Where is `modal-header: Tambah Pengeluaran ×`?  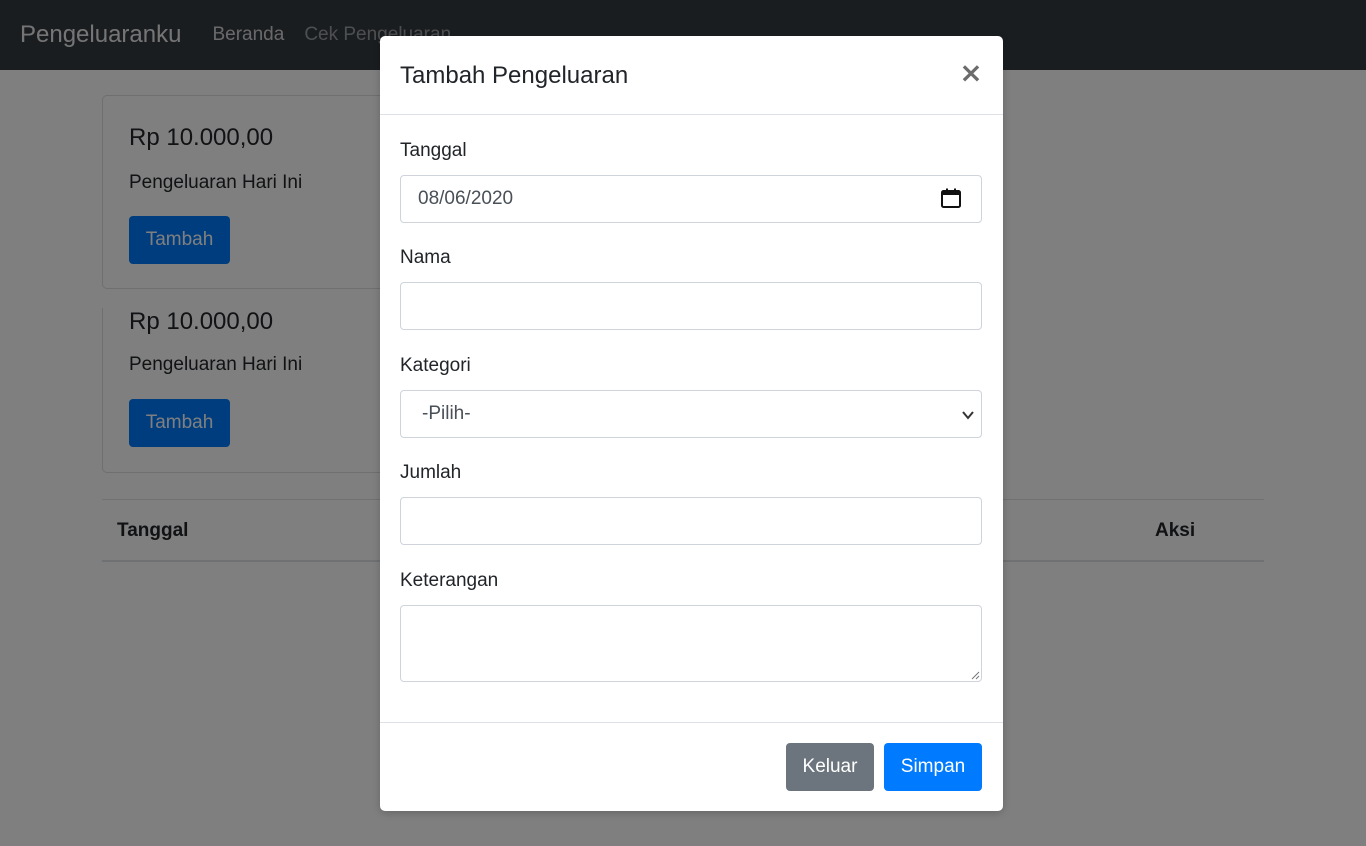 modal-header: Tambah Pengeluaran × is located at coordinates (691, 75).